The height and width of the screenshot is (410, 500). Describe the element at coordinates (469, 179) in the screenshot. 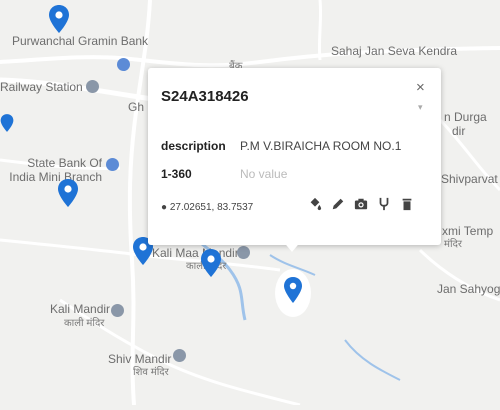

I see `map-label-shivparvati: Shivparvat` at that location.